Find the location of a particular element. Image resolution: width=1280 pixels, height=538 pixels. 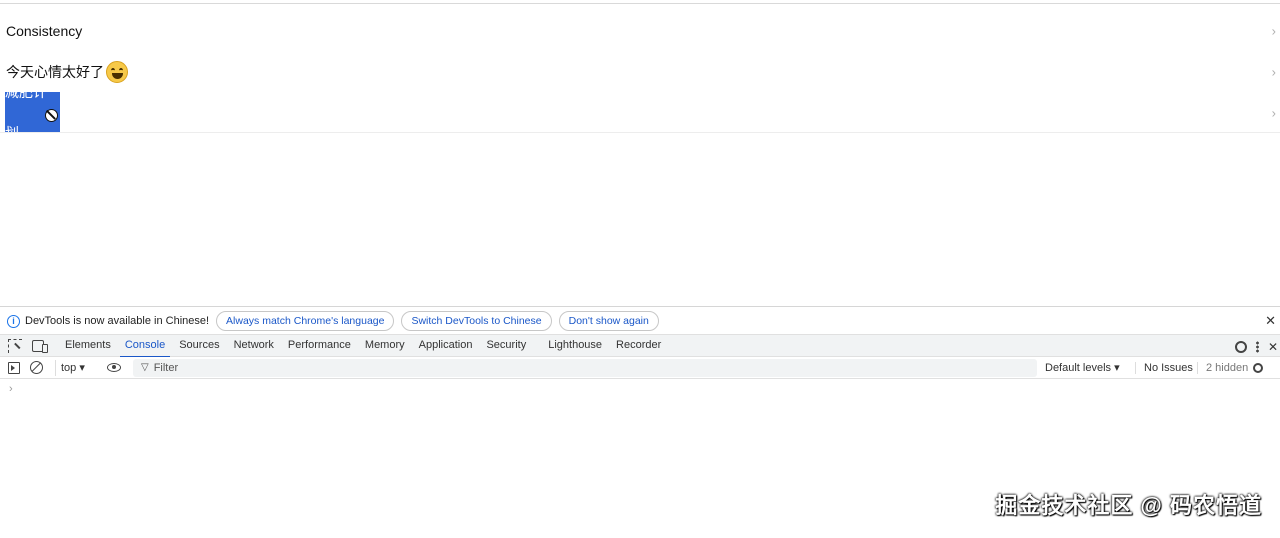

filter-icon: ▽ is located at coordinates (145, 367).